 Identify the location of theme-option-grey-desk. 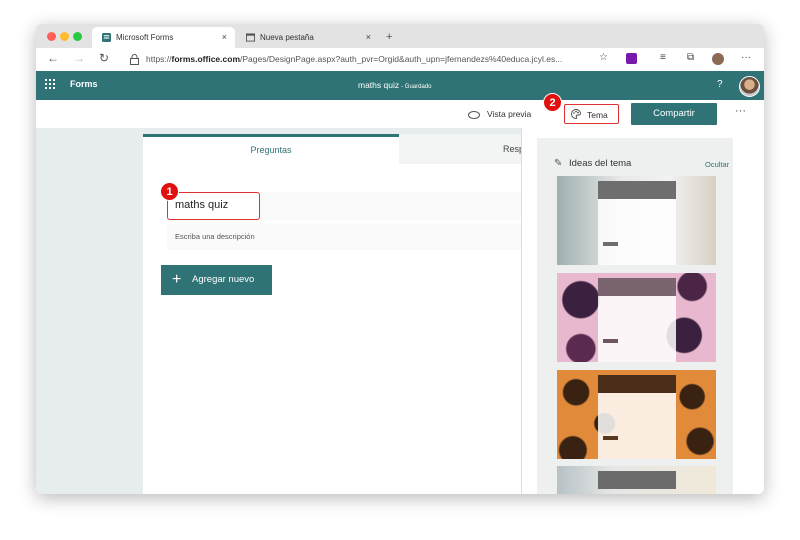
(636, 480).